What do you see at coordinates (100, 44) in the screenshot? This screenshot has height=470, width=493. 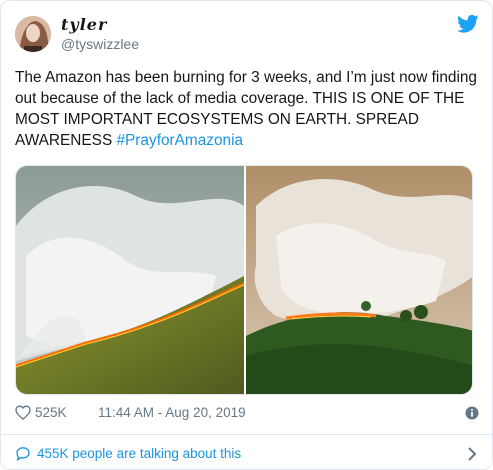 I see `user-handle: @tyswizzlee` at bounding box center [100, 44].